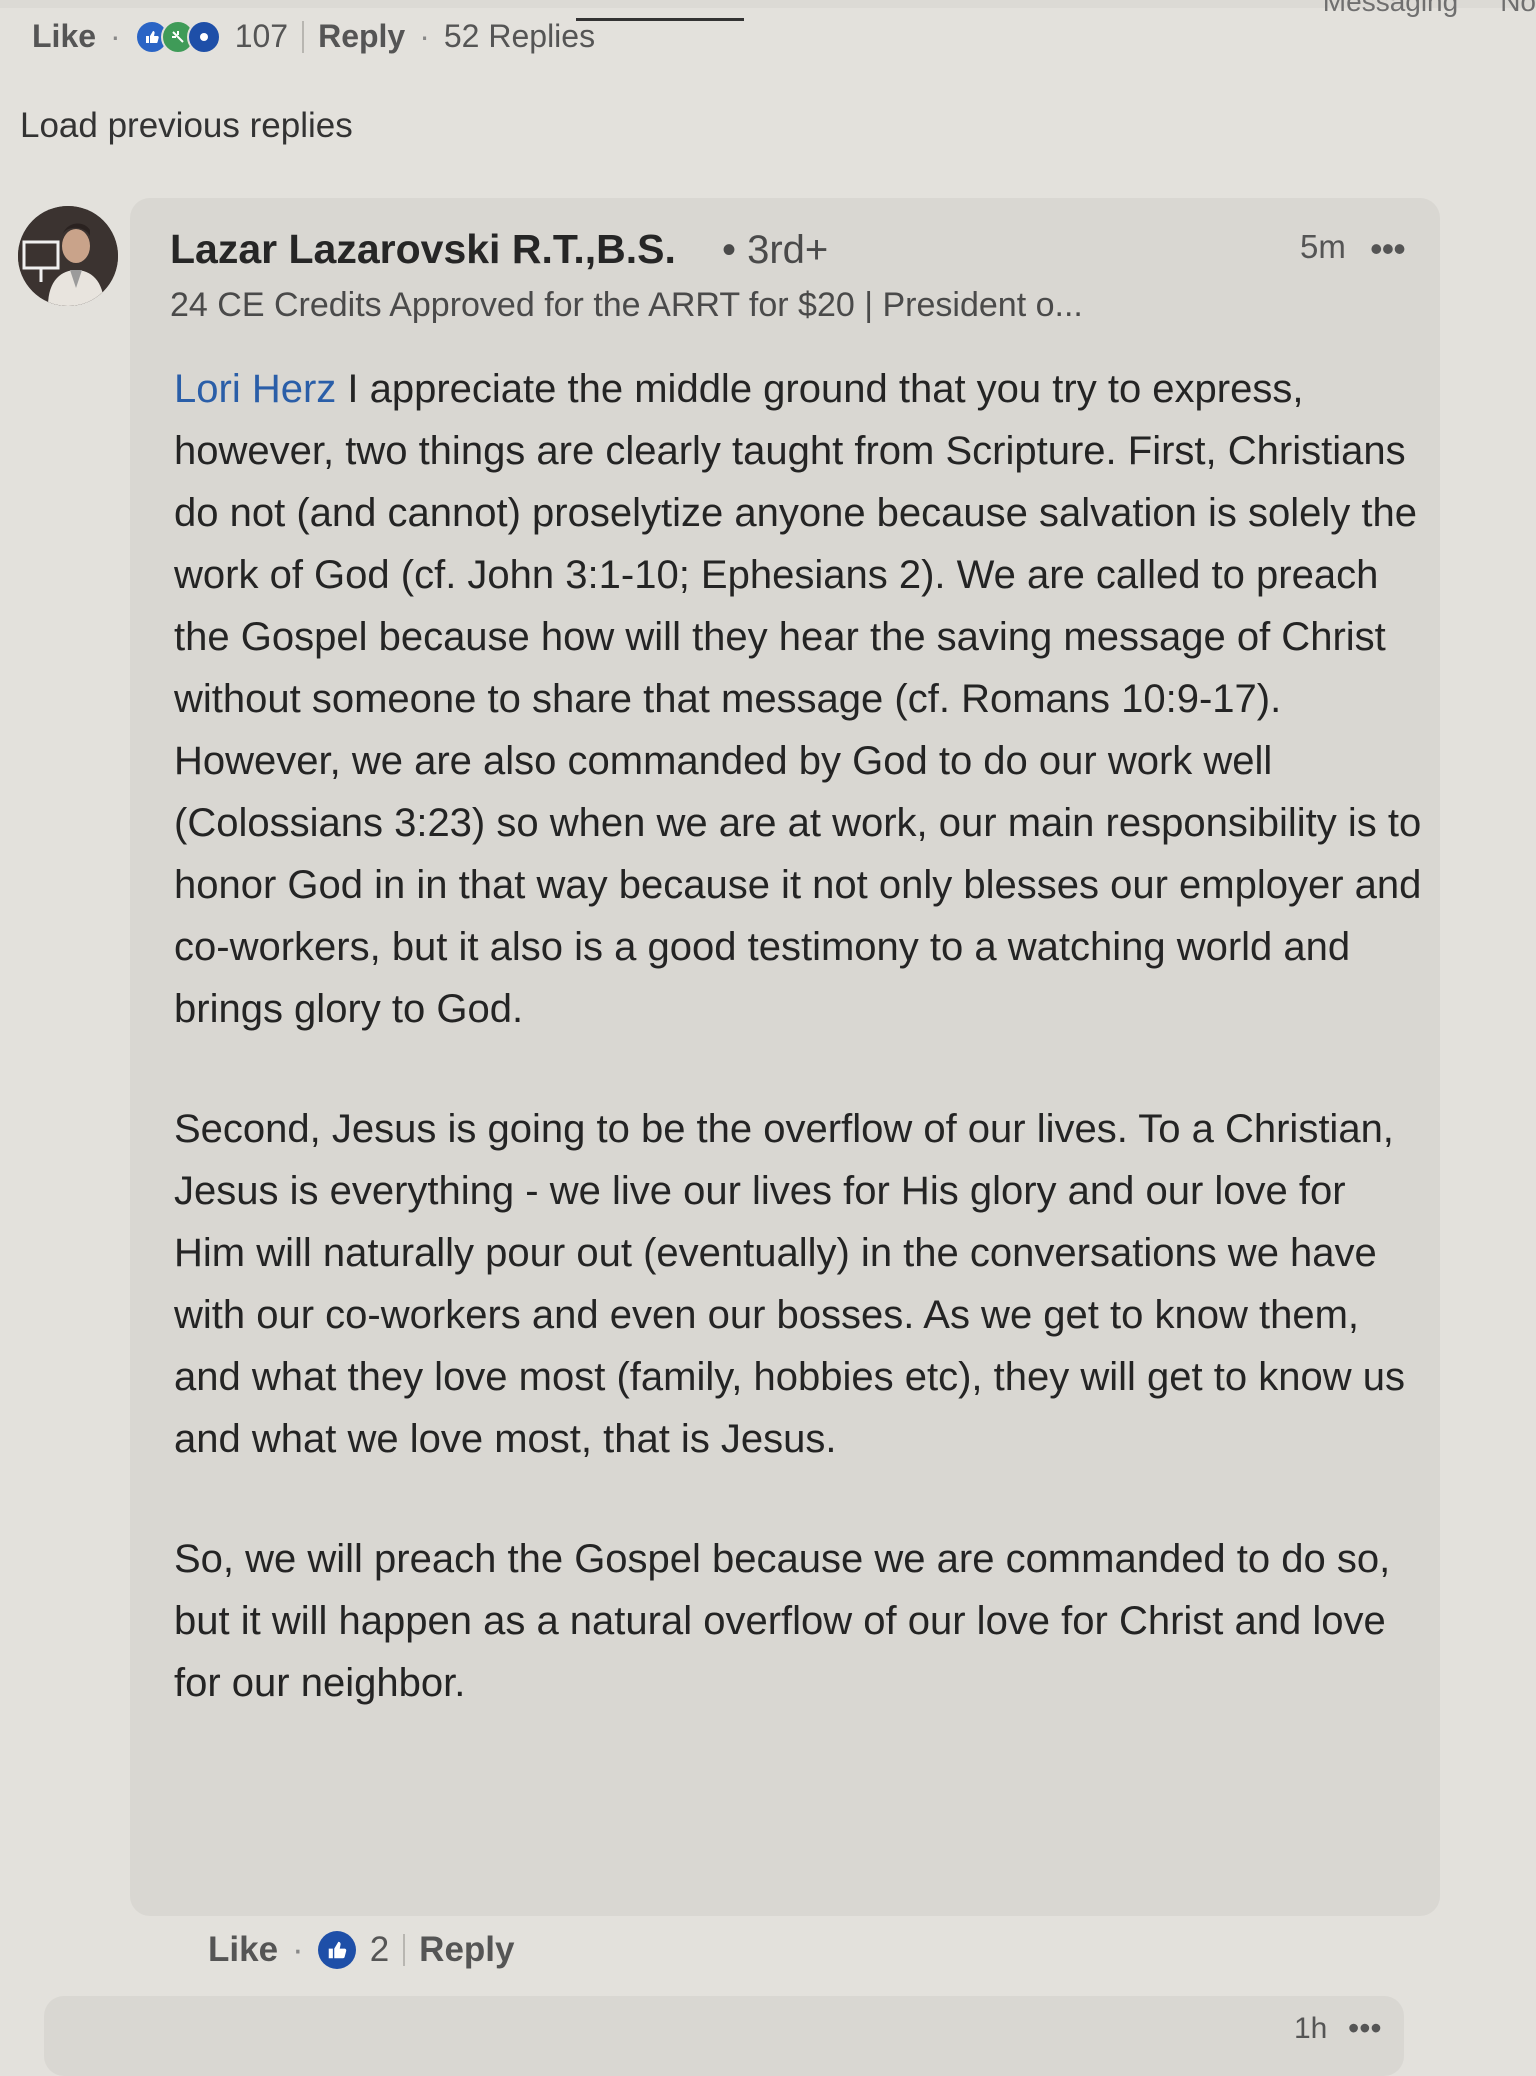  What do you see at coordinates (243, 1950) in the screenshot?
I see `like-button: Like` at bounding box center [243, 1950].